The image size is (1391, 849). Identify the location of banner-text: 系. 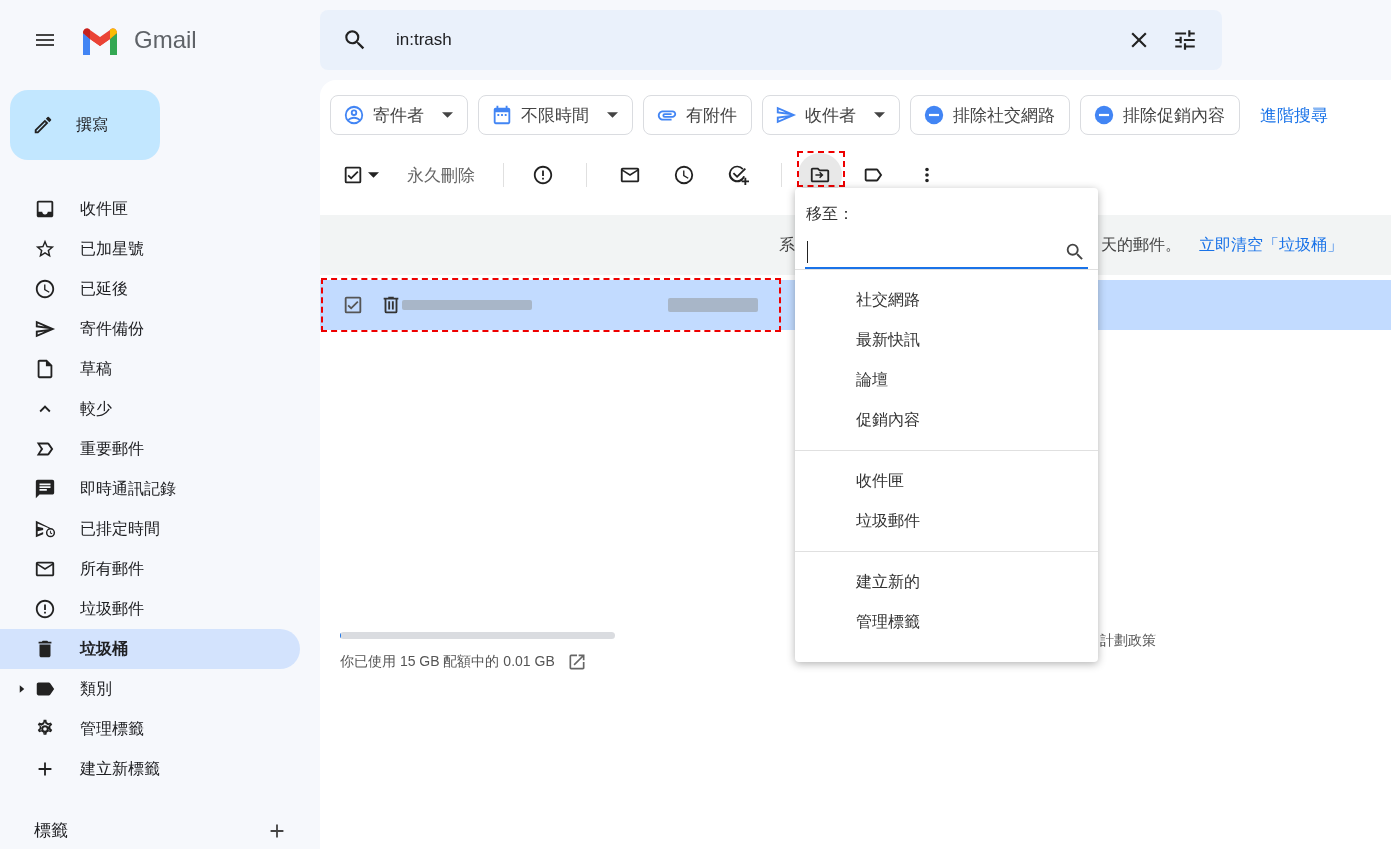
(787, 244).